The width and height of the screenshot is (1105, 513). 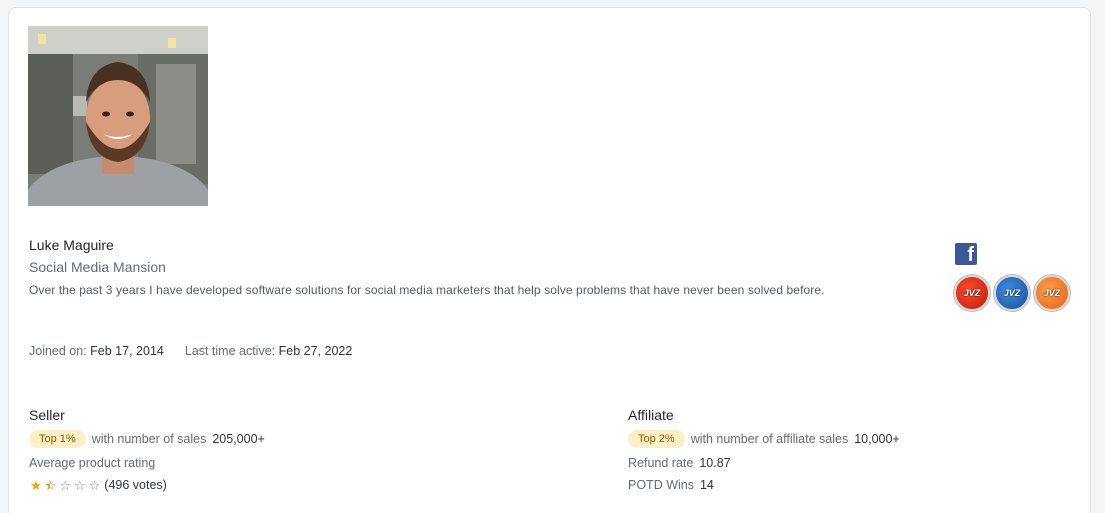 What do you see at coordinates (315, 351) in the screenshot?
I see `last-active-value: Feb 27, 2022` at bounding box center [315, 351].